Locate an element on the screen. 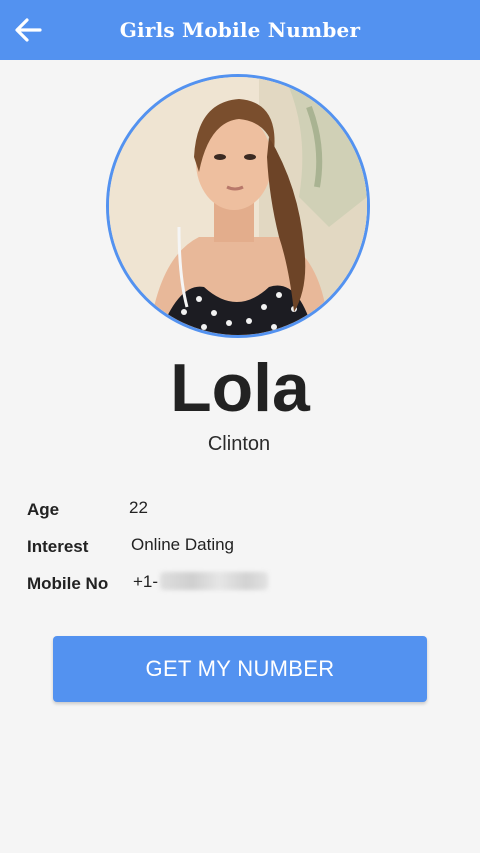  get-my-number-button: GET MY NUMBER is located at coordinates (240, 669).